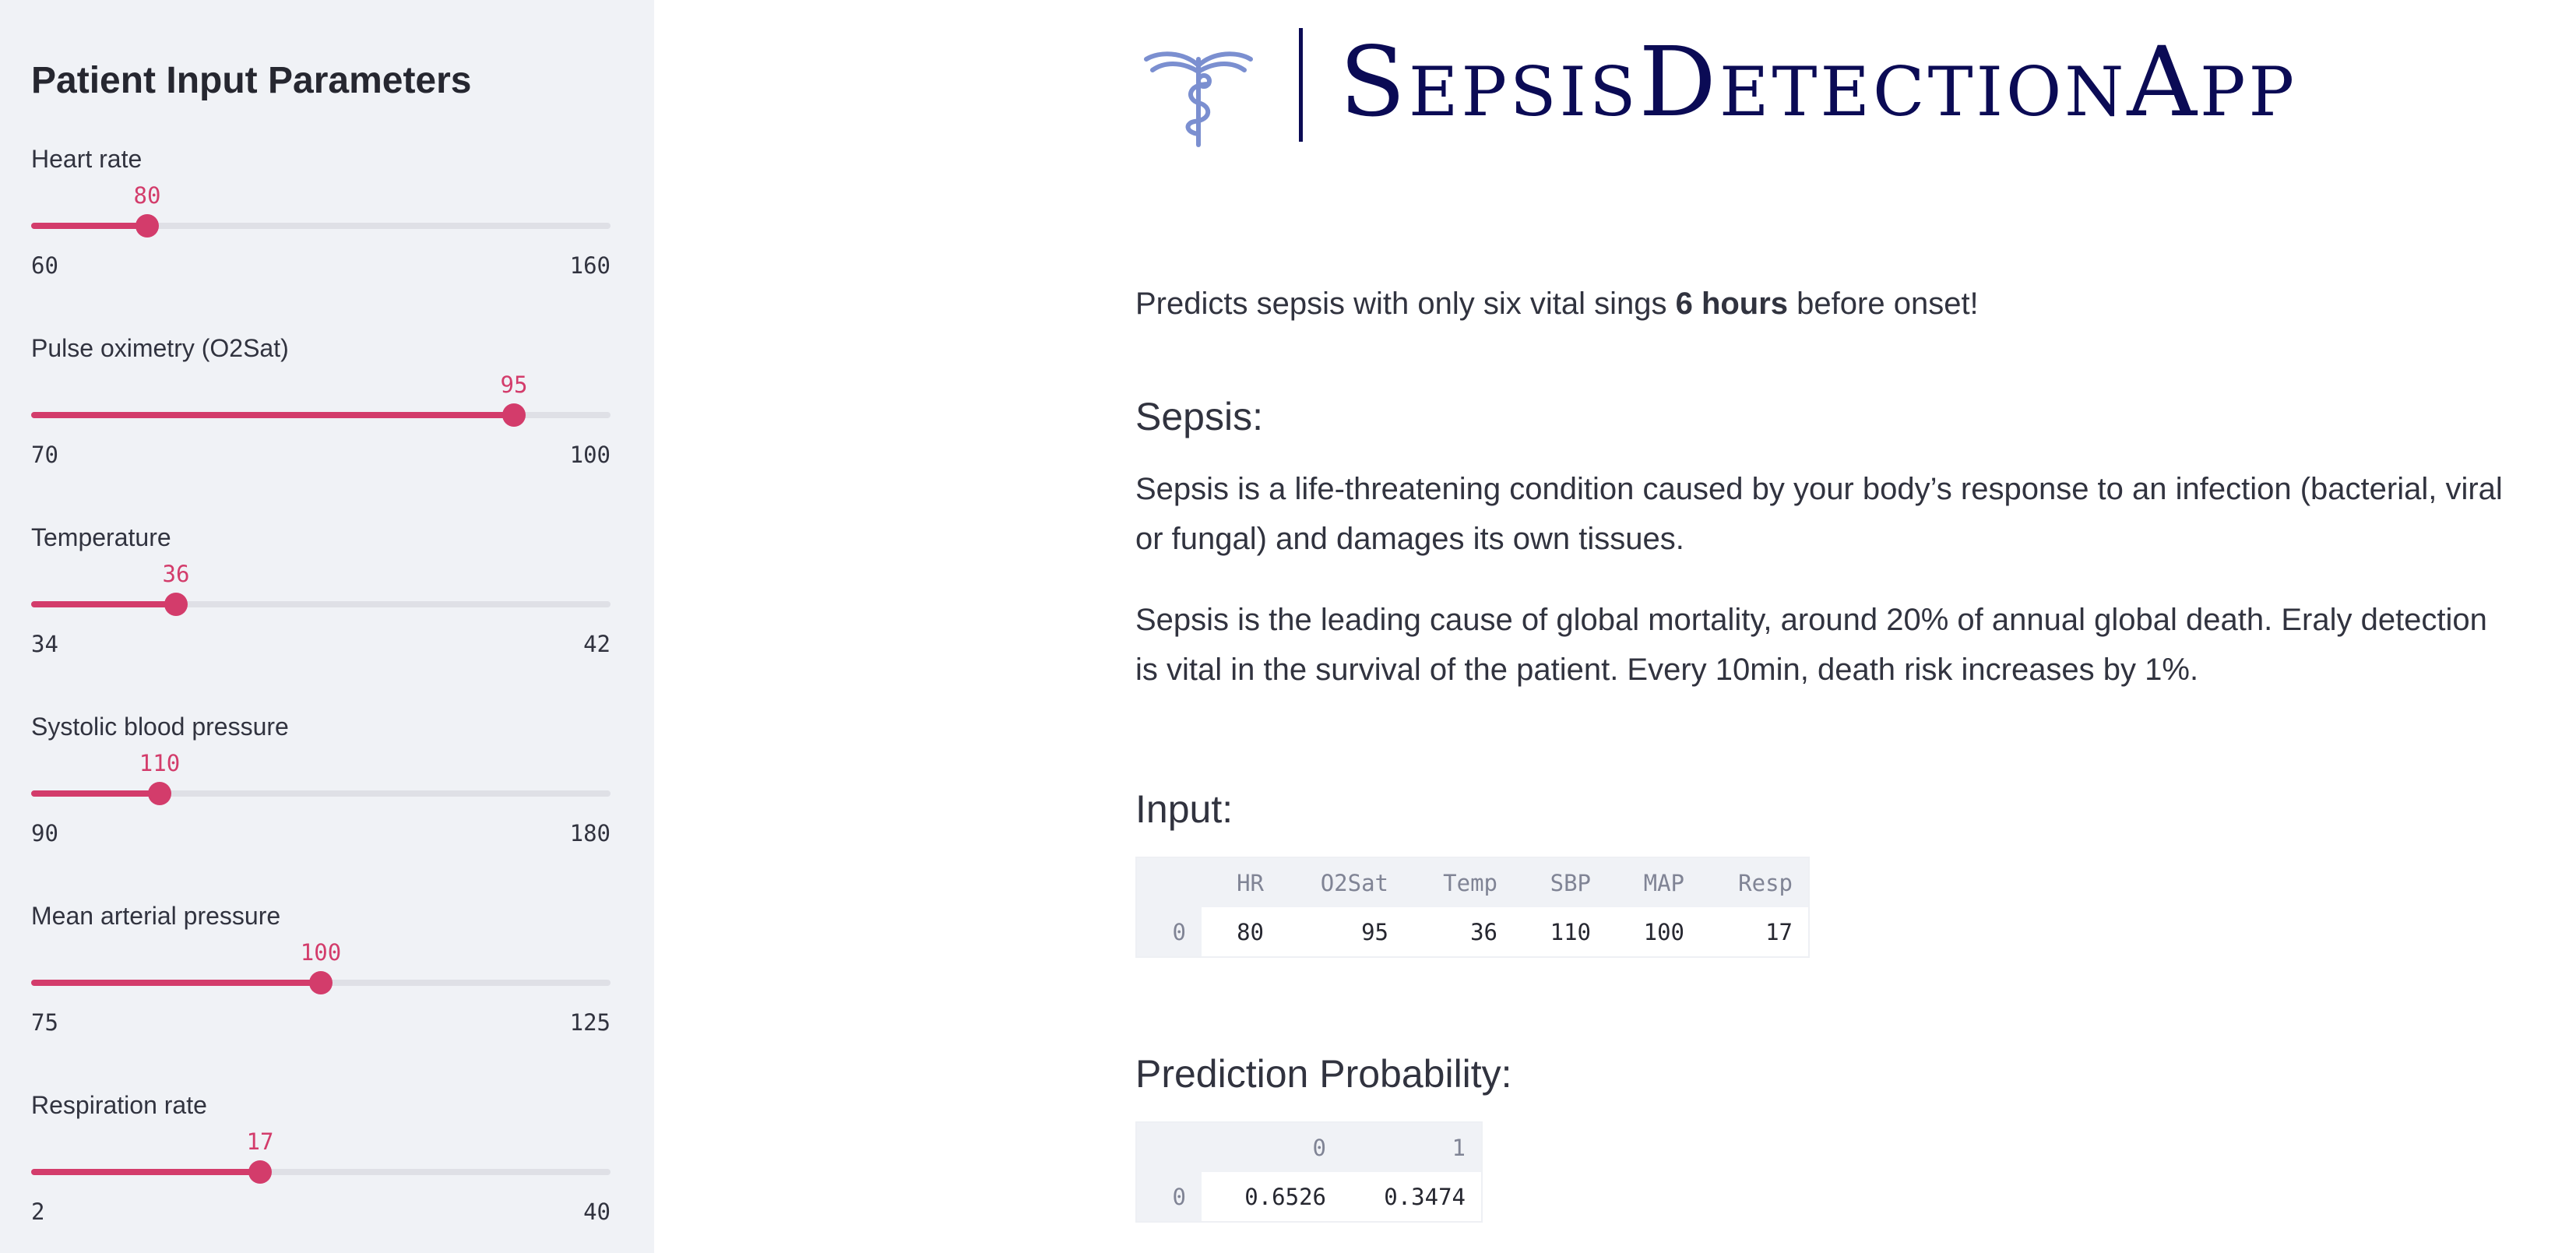  Describe the element at coordinates (1458, 882) in the screenshot. I see `column-header: Temp` at that location.